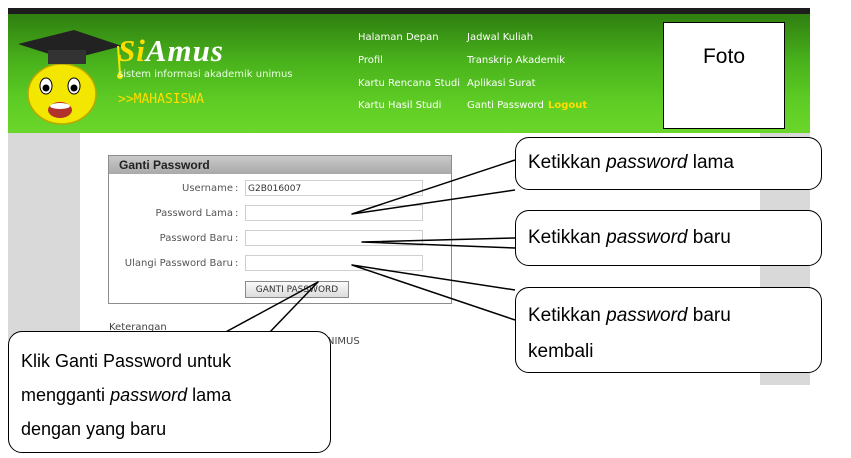 Image resolution: width=851 pixels, height=458 pixels. Describe the element at coordinates (567, 162) in the screenshot. I see `callout-lama-text-1: Ketikkan` at that location.